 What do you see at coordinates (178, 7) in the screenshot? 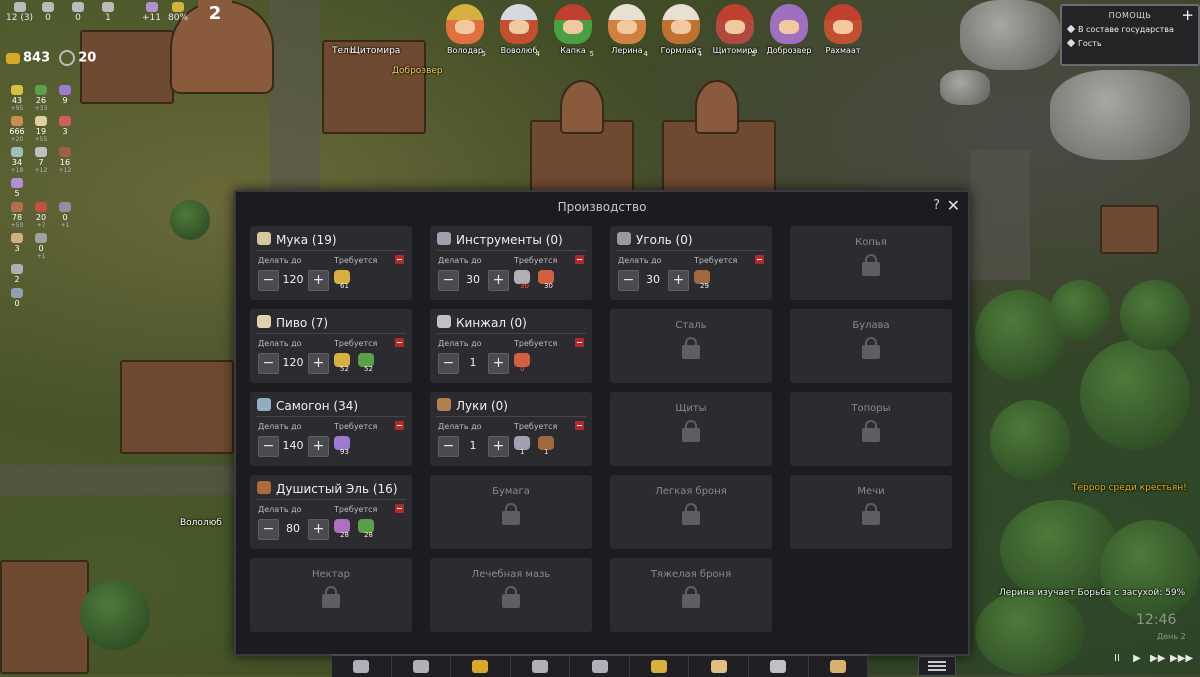
I see `crown-icon` at bounding box center [178, 7].